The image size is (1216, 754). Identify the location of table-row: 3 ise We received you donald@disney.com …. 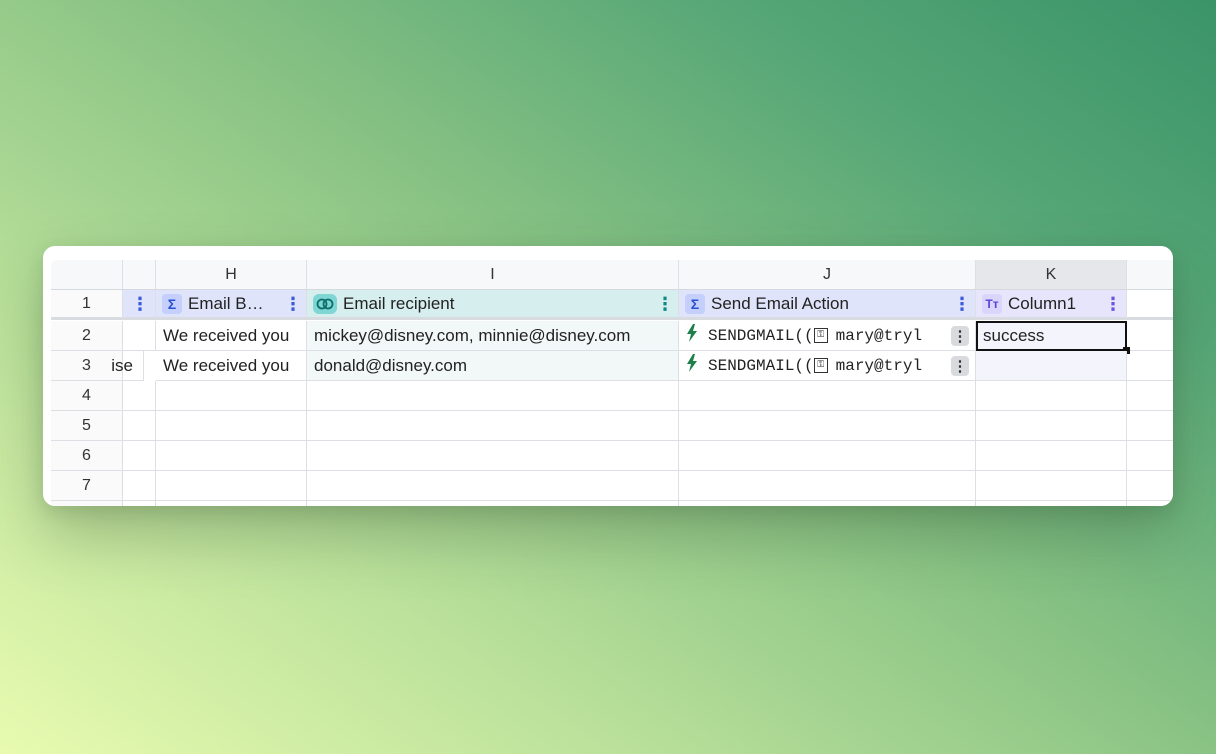
(612, 366).